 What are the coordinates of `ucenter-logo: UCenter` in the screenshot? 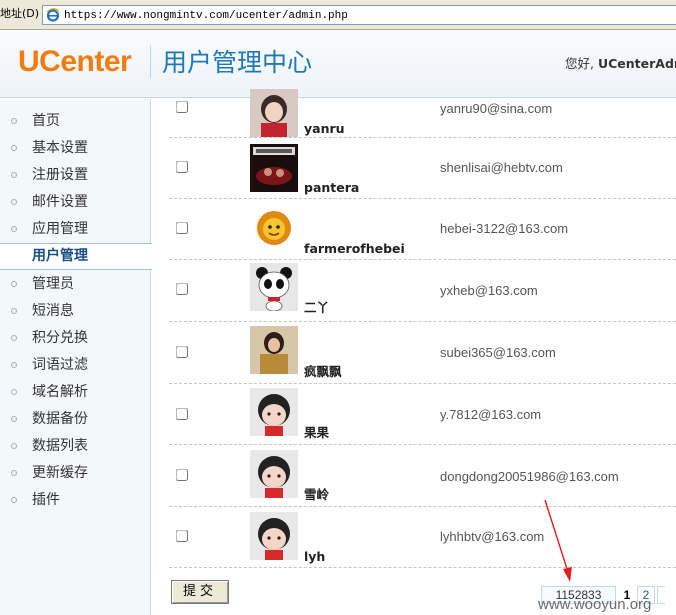 It's located at (75, 61).